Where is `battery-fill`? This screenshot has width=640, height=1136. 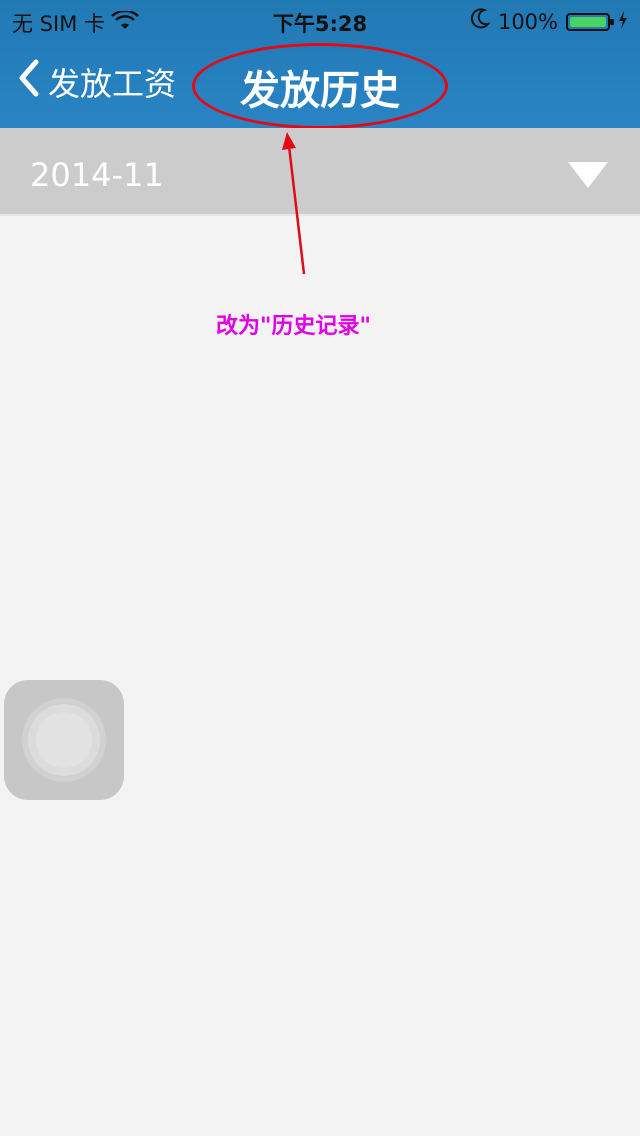
battery-fill is located at coordinates (588, 21).